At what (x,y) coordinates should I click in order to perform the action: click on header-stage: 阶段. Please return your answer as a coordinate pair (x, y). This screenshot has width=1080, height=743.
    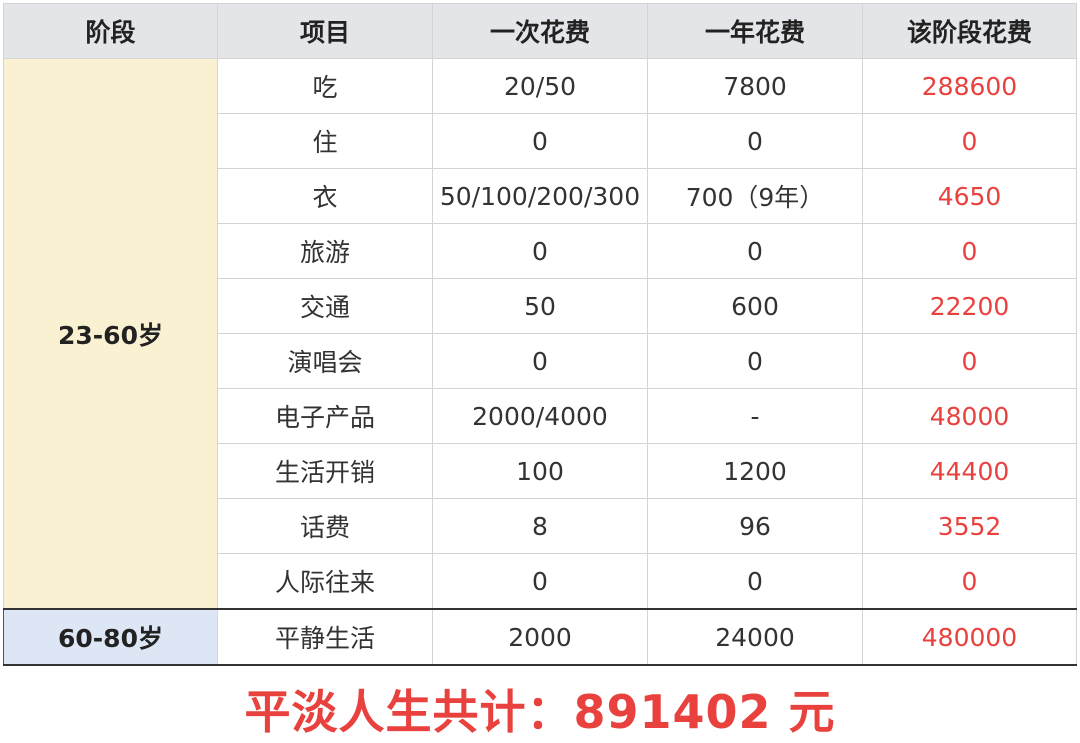
    Looking at the image, I should click on (110, 31).